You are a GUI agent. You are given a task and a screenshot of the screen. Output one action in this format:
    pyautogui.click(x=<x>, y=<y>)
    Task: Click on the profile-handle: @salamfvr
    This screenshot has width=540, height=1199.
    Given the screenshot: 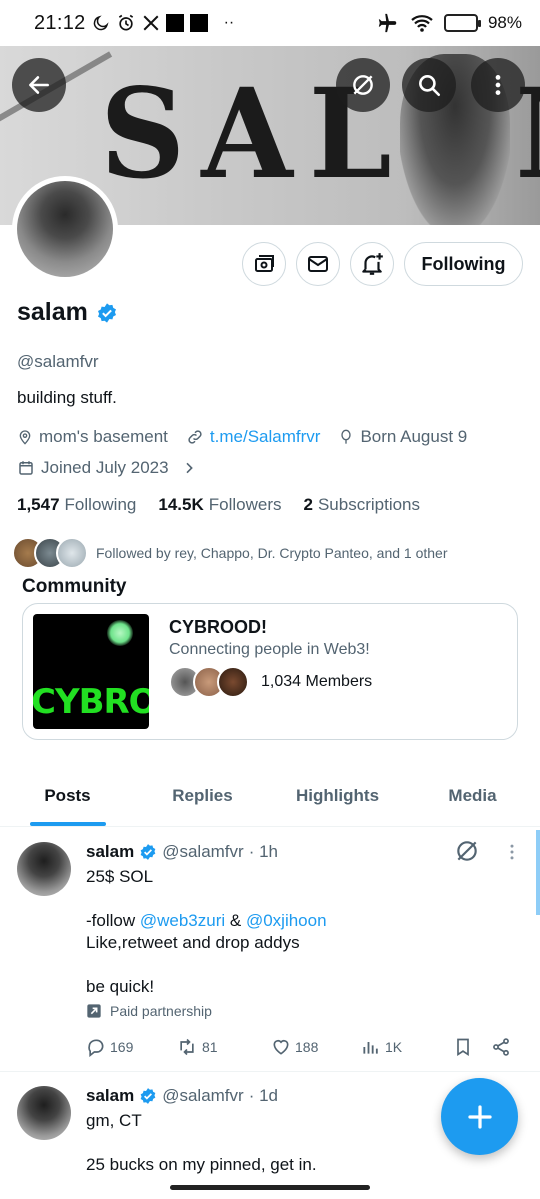 What is the action you would take?
    pyautogui.click(x=58, y=361)
    